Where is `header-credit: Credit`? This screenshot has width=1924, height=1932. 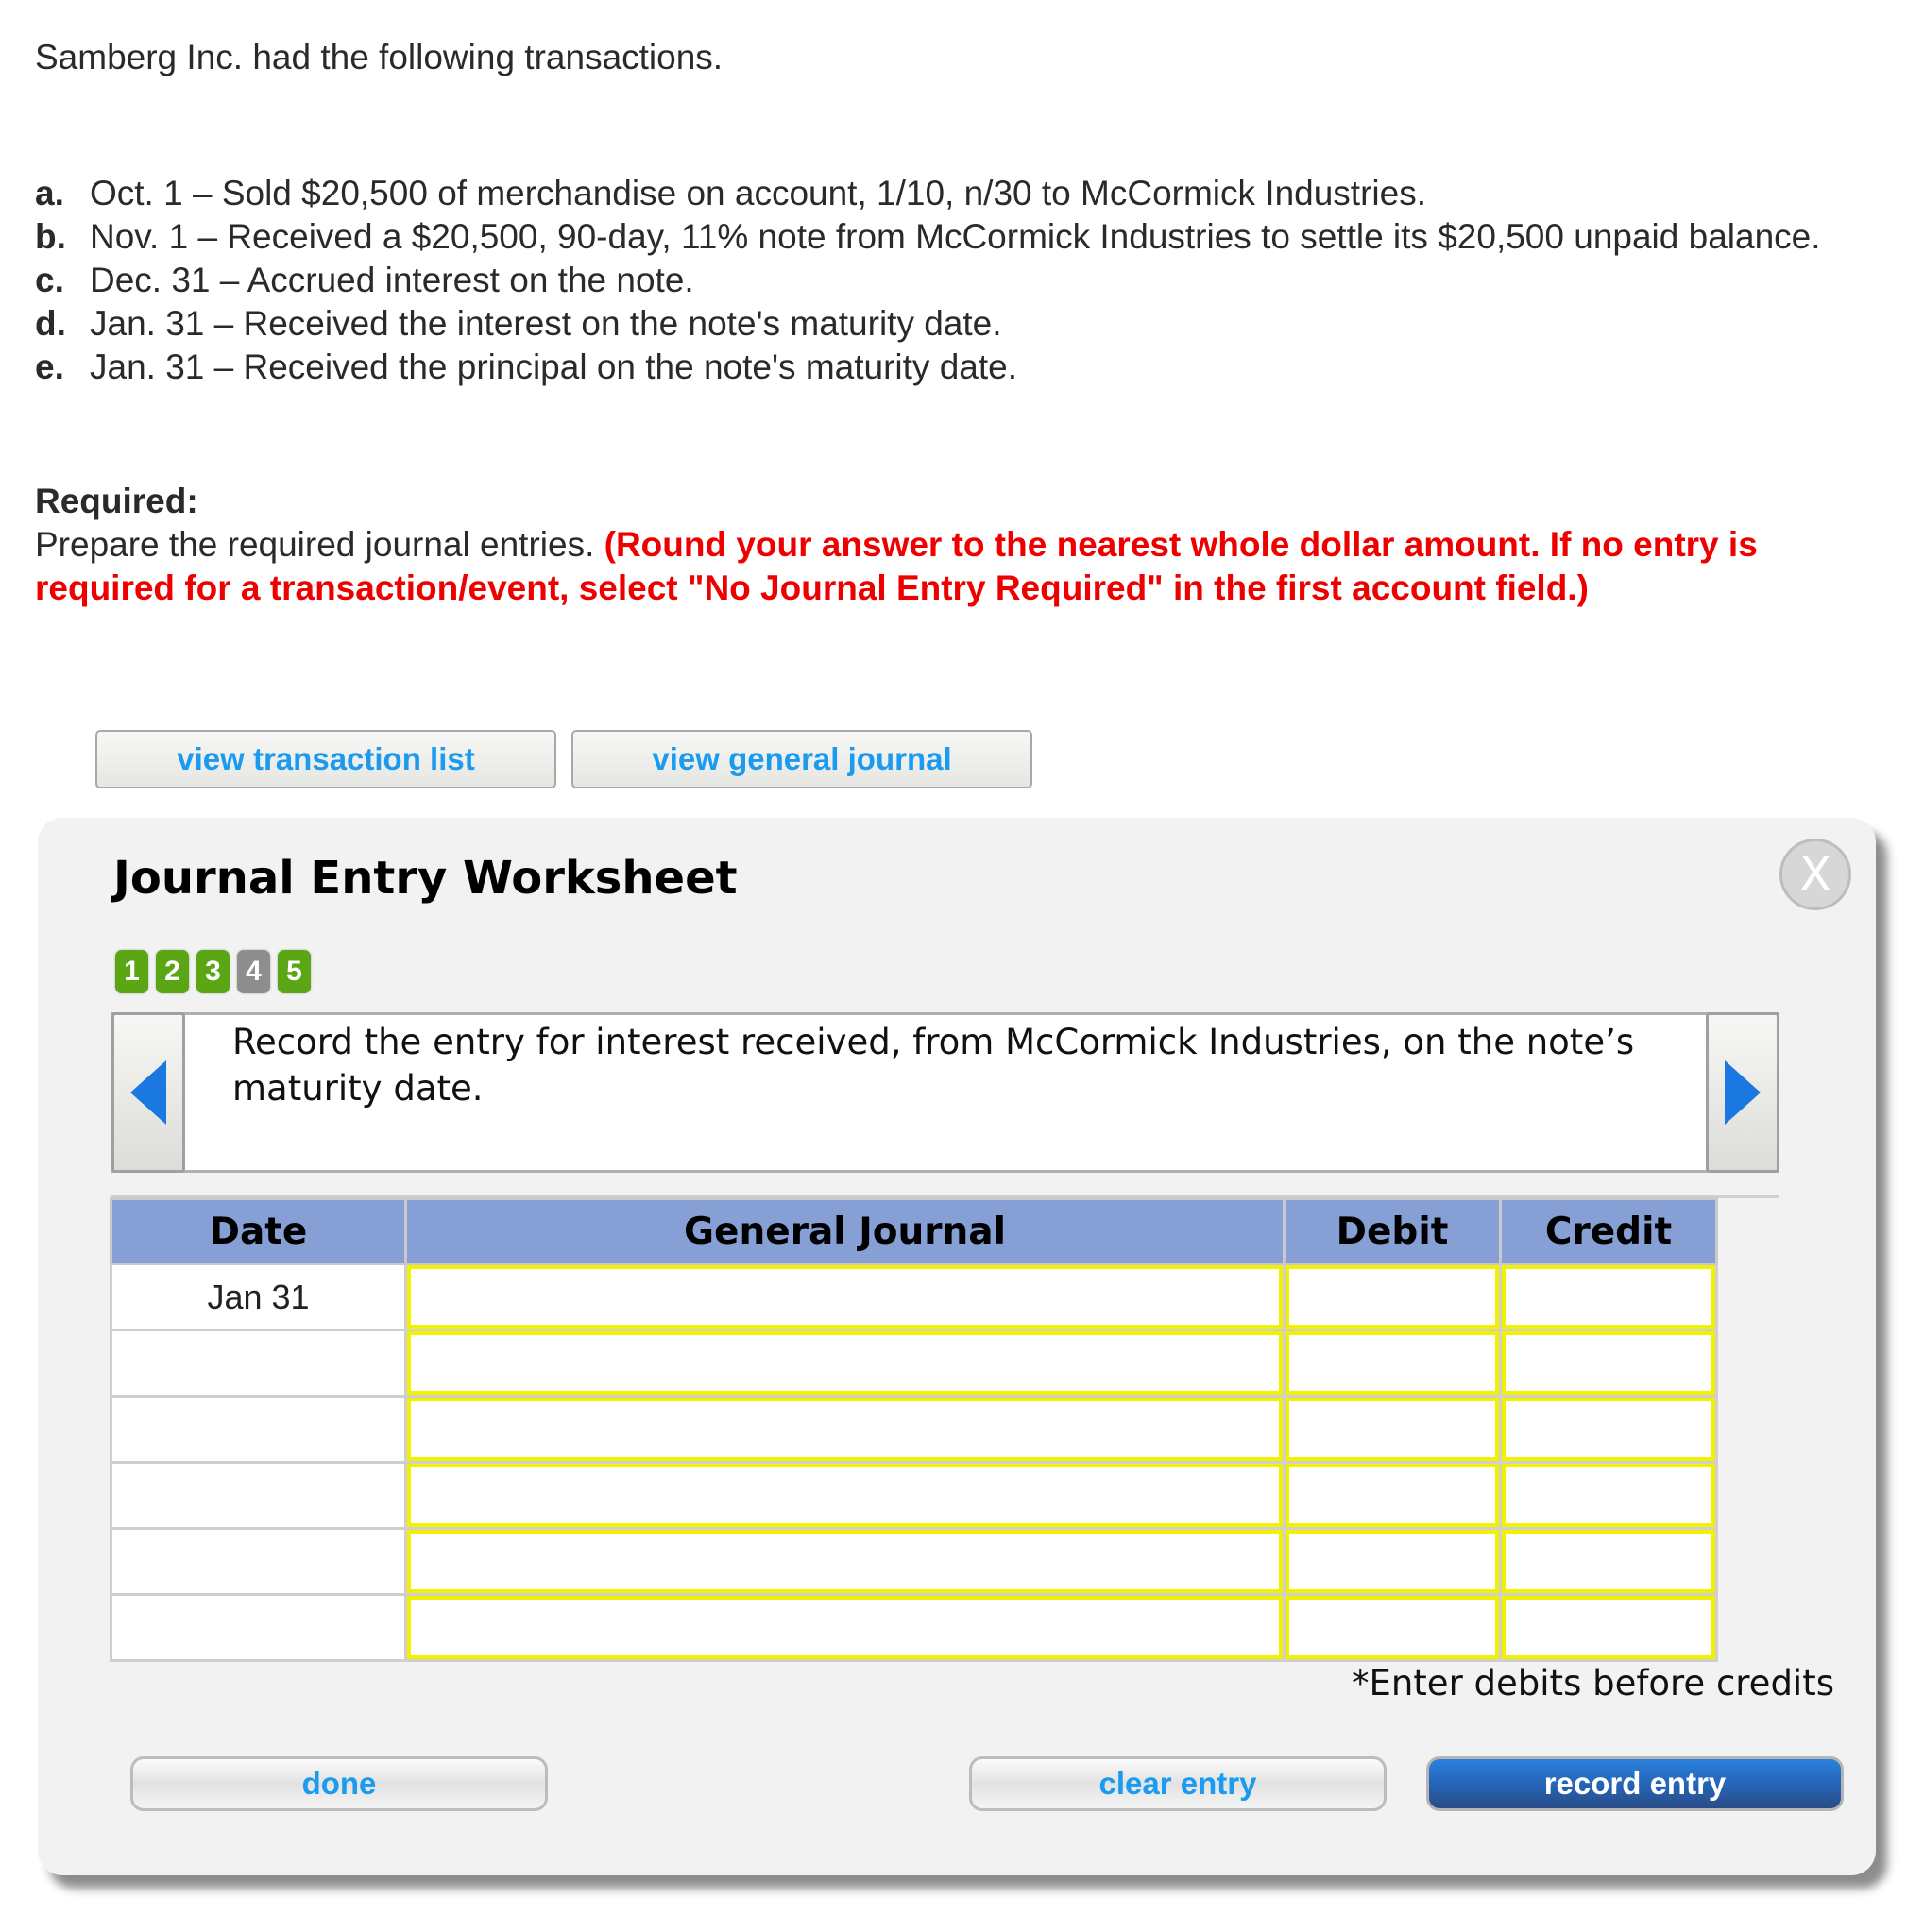
header-credit: Credit is located at coordinates (1608, 1231).